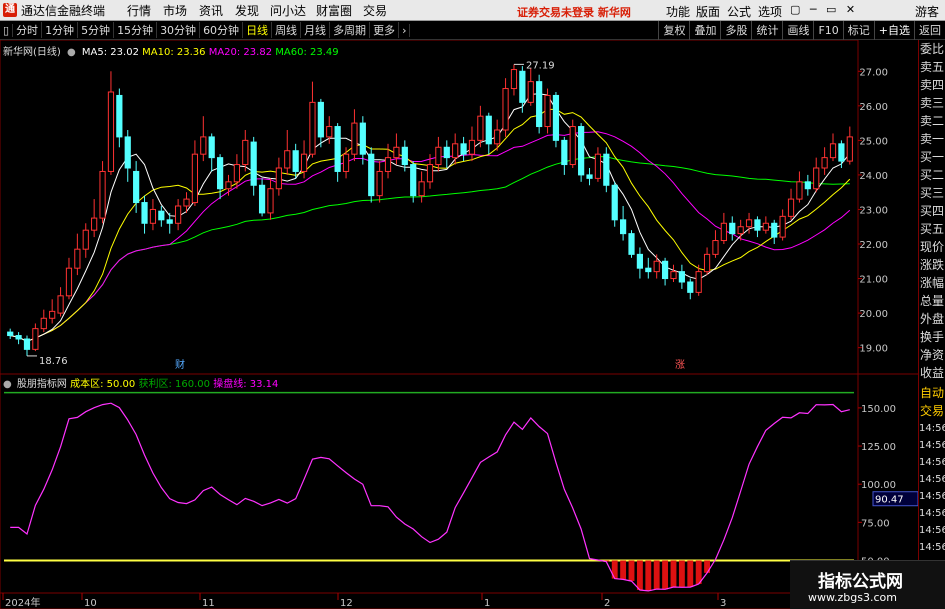 This screenshot has width=945, height=609. Describe the element at coordinates (63, 10) in the screenshot. I see `app-title: 通达信金融终端` at that location.